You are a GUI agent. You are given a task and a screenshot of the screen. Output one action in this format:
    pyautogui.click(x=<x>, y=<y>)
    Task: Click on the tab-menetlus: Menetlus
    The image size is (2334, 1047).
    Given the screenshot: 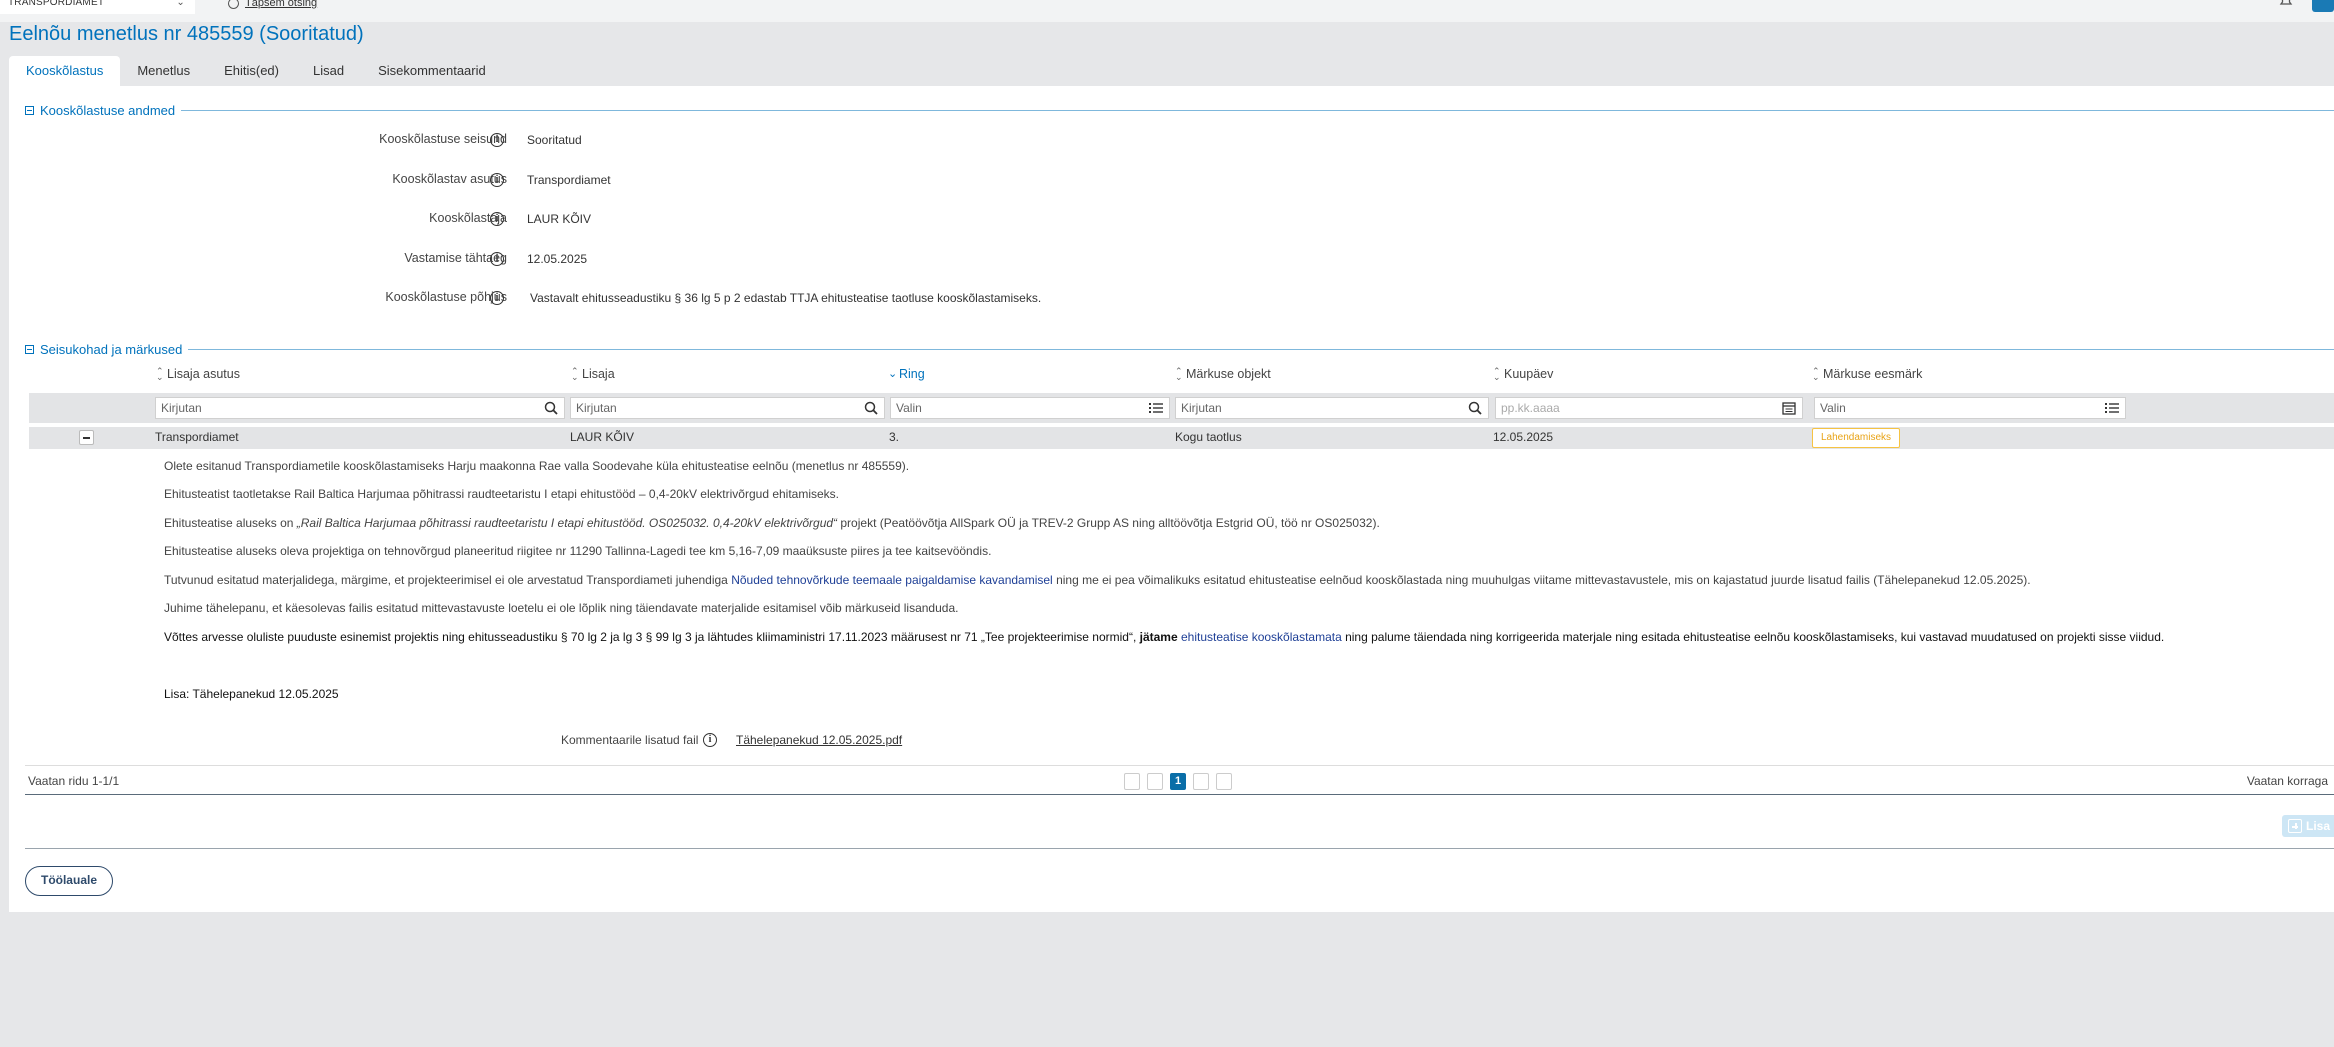 What is the action you would take?
    pyautogui.click(x=163, y=71)
    